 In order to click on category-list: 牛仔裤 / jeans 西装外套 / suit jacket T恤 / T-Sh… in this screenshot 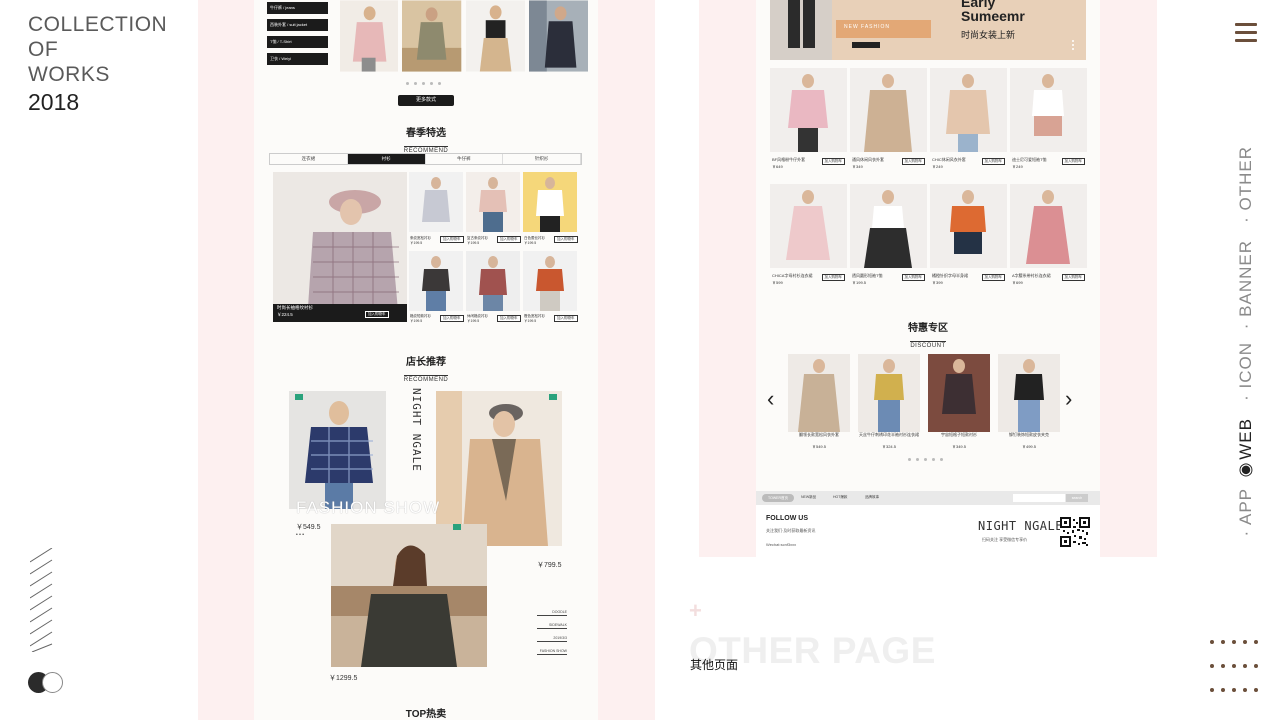, I will do `click(297, 36)`.